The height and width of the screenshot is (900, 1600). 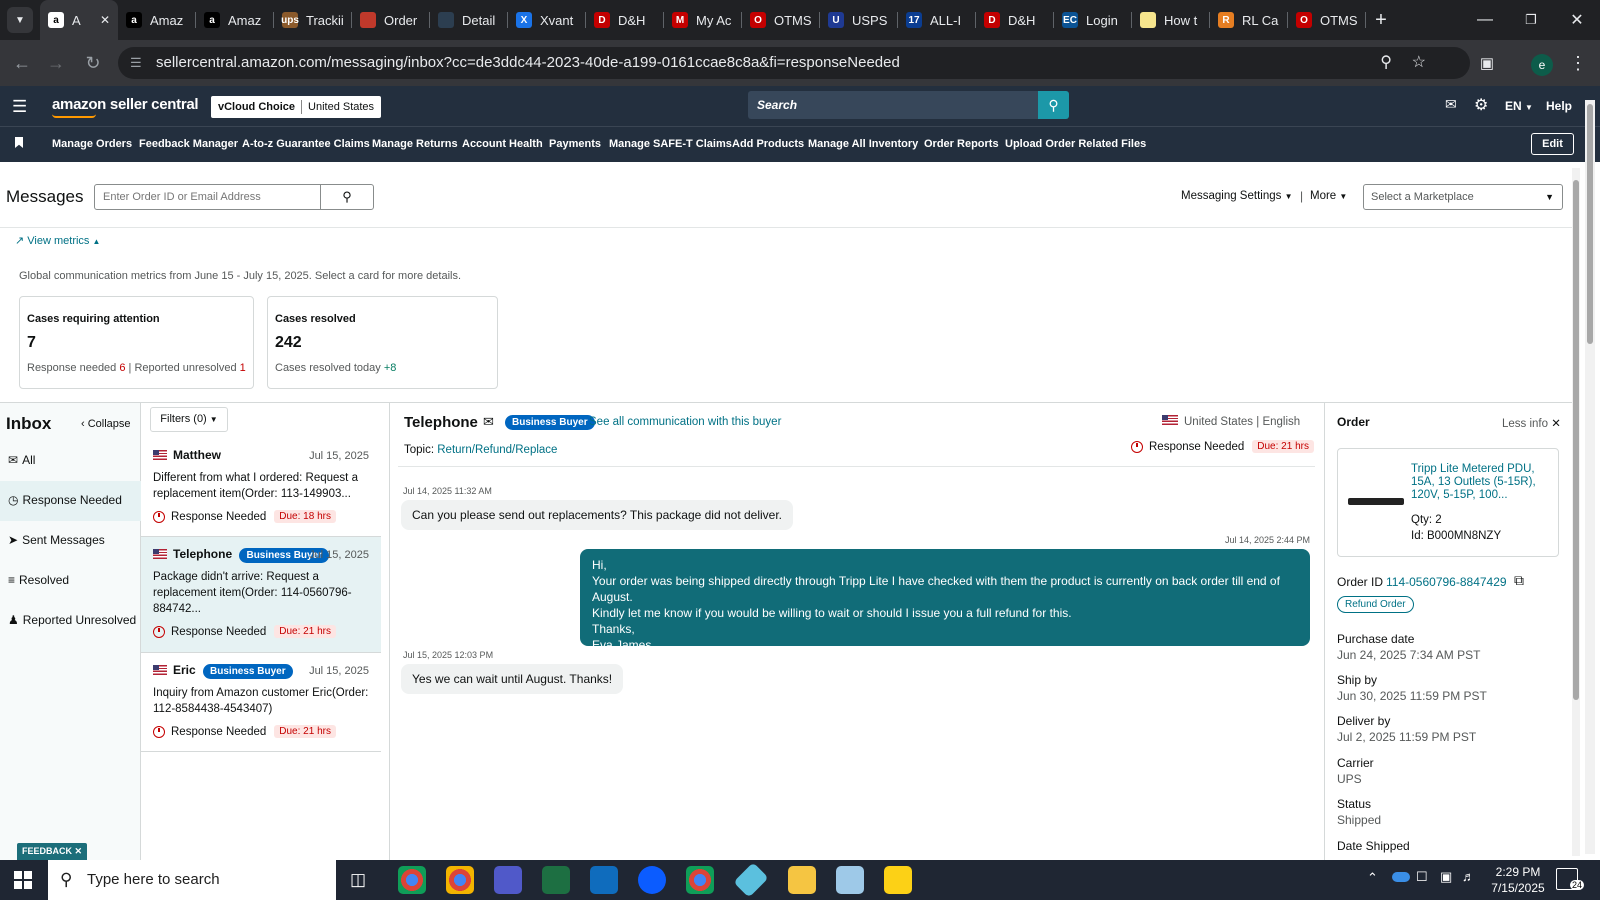 What do you see at coordinates (136, 63) in the screenshot?
I see `site-info-icon: ☰` at bounding box center [136, 63].